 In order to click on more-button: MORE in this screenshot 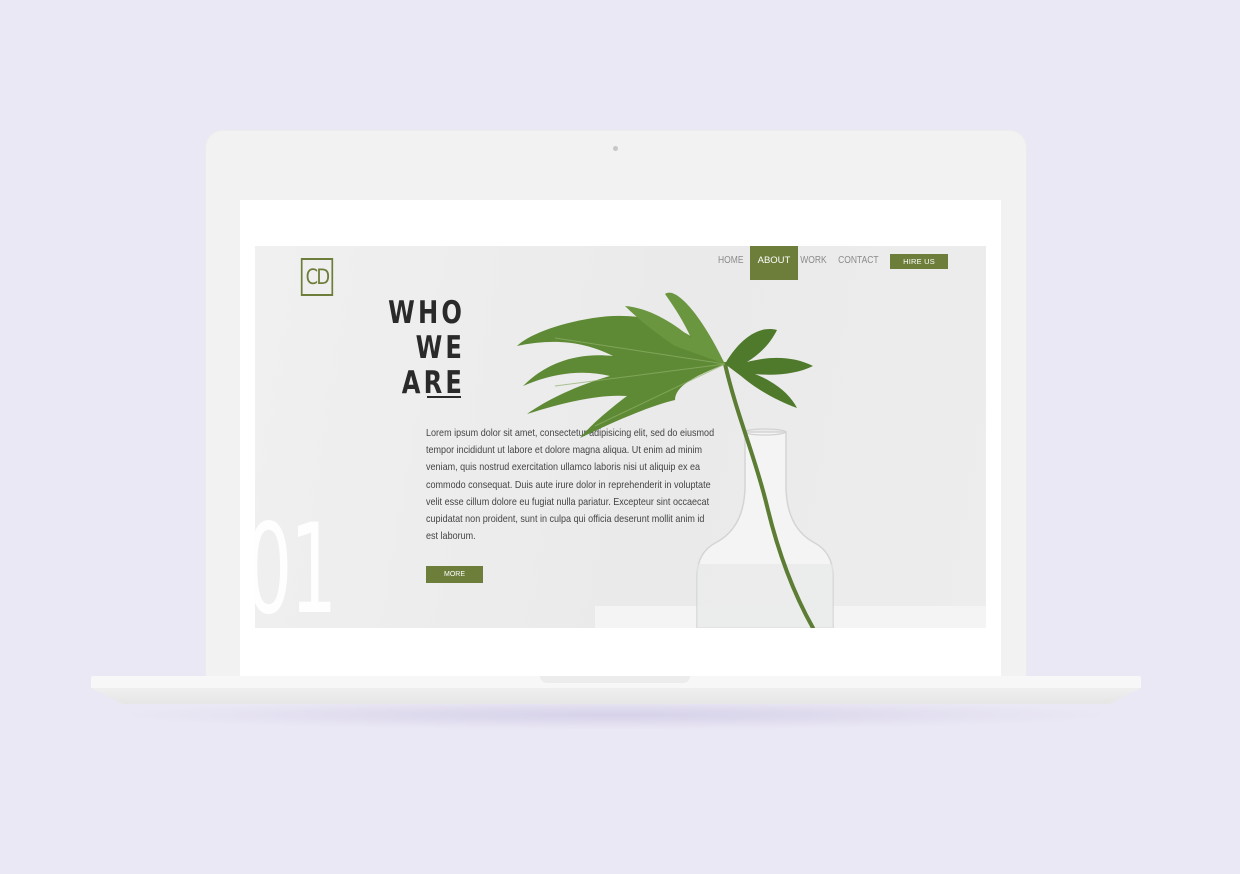, I will do `click(454, 574)`.